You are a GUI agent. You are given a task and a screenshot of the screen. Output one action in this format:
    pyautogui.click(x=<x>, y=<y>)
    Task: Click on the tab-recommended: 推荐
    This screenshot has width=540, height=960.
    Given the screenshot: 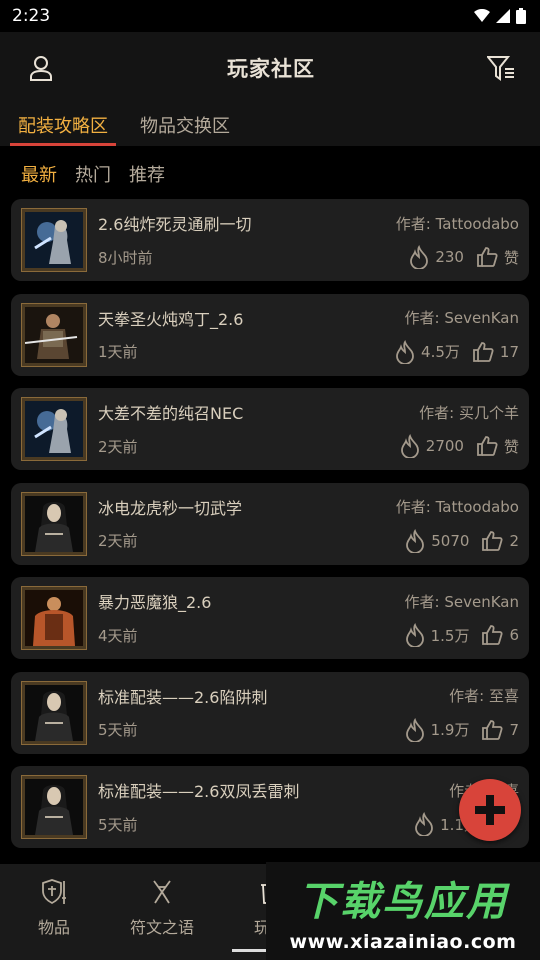 What is the action you would take?
    pyautogui.click(x=147, y=174)
    